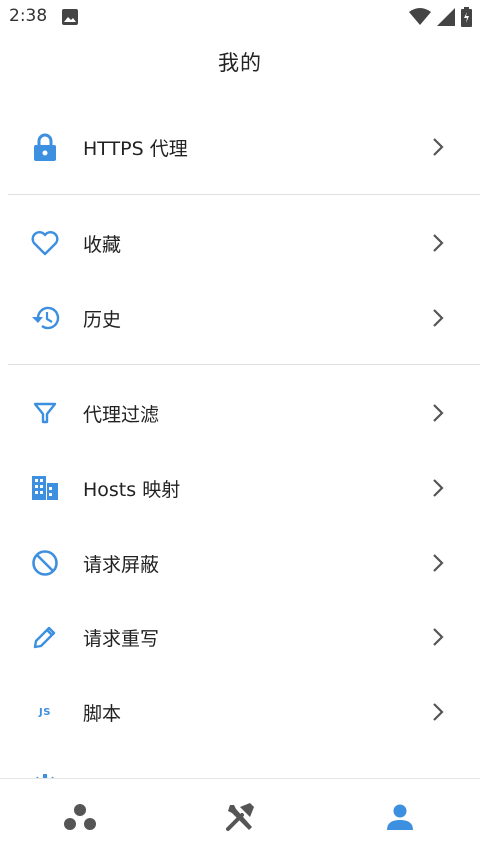  Describe the element at coordinates (45, 147) in the screenshot. I see `lock-icon` at that location.